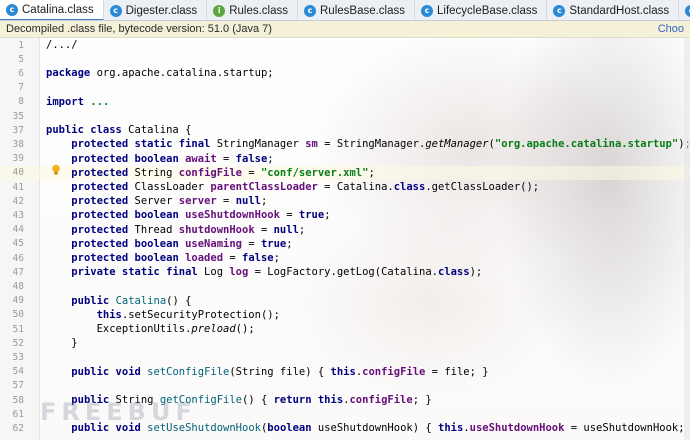  I want to click on code-token: package, so click(68, 73).